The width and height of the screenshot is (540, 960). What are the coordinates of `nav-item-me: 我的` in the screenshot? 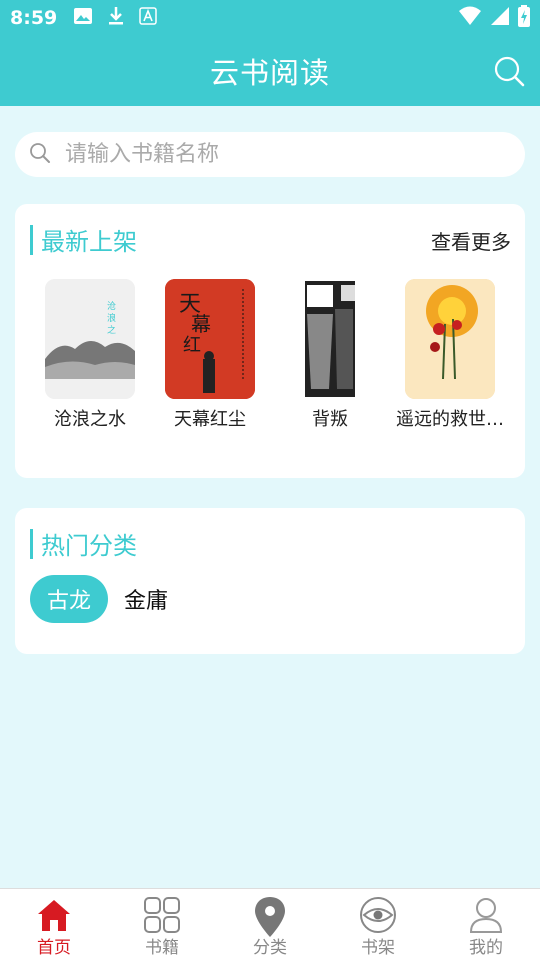 It's located at (486, 926).